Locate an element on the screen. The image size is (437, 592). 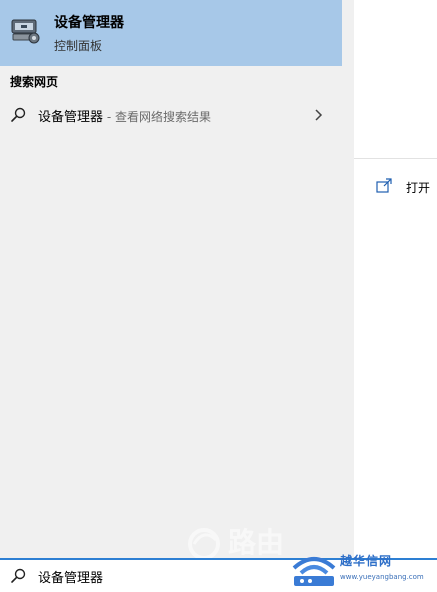
web-search-result-text: 设备管理器 - 查看网络搜索结果 is located at coordinates (124, 115).